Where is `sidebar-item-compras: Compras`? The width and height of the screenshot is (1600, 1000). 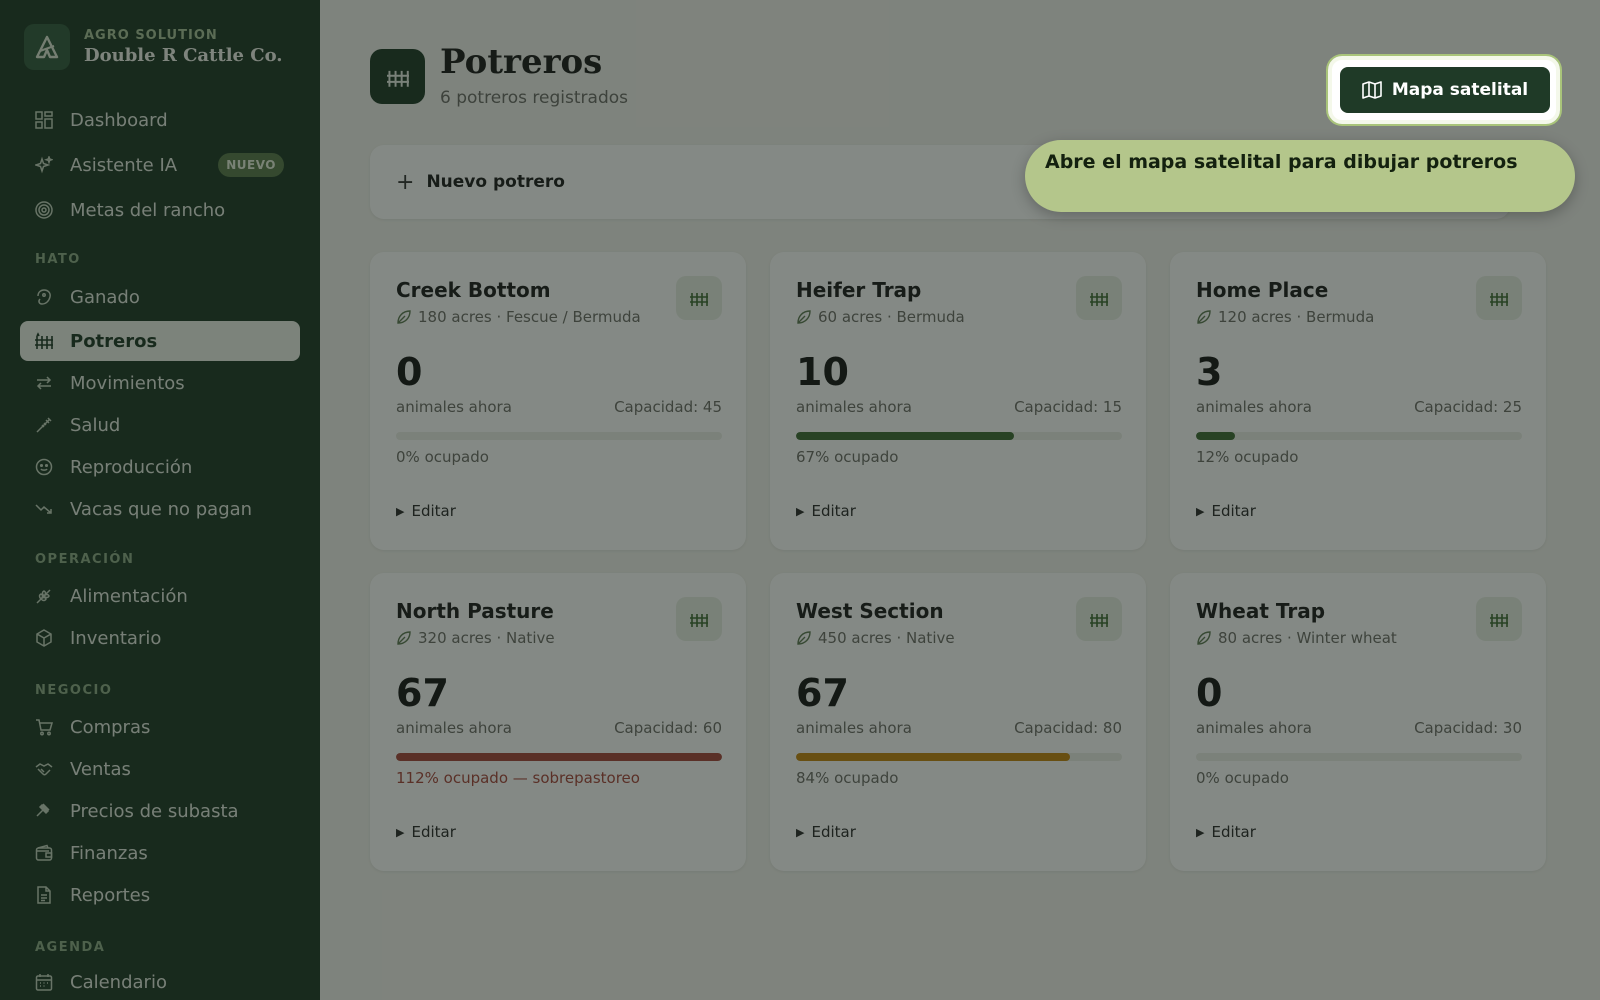
sidebar-item-compras: Compras is located at coordinates (160, 727).